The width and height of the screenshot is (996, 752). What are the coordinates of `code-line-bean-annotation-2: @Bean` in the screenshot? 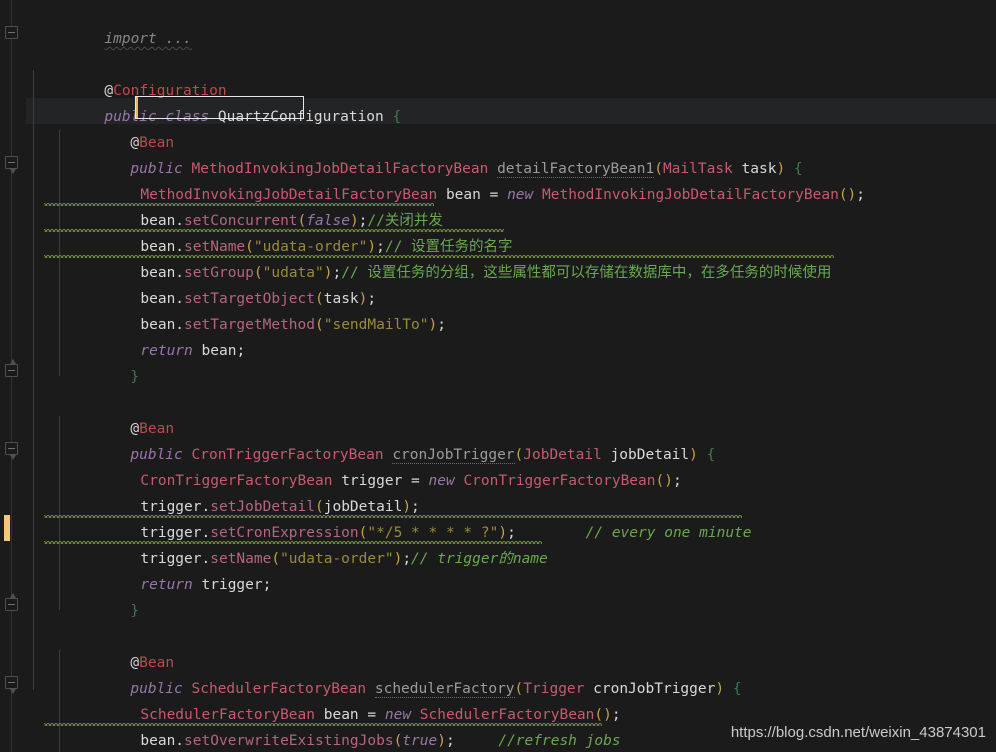 It's located at (511, 413).